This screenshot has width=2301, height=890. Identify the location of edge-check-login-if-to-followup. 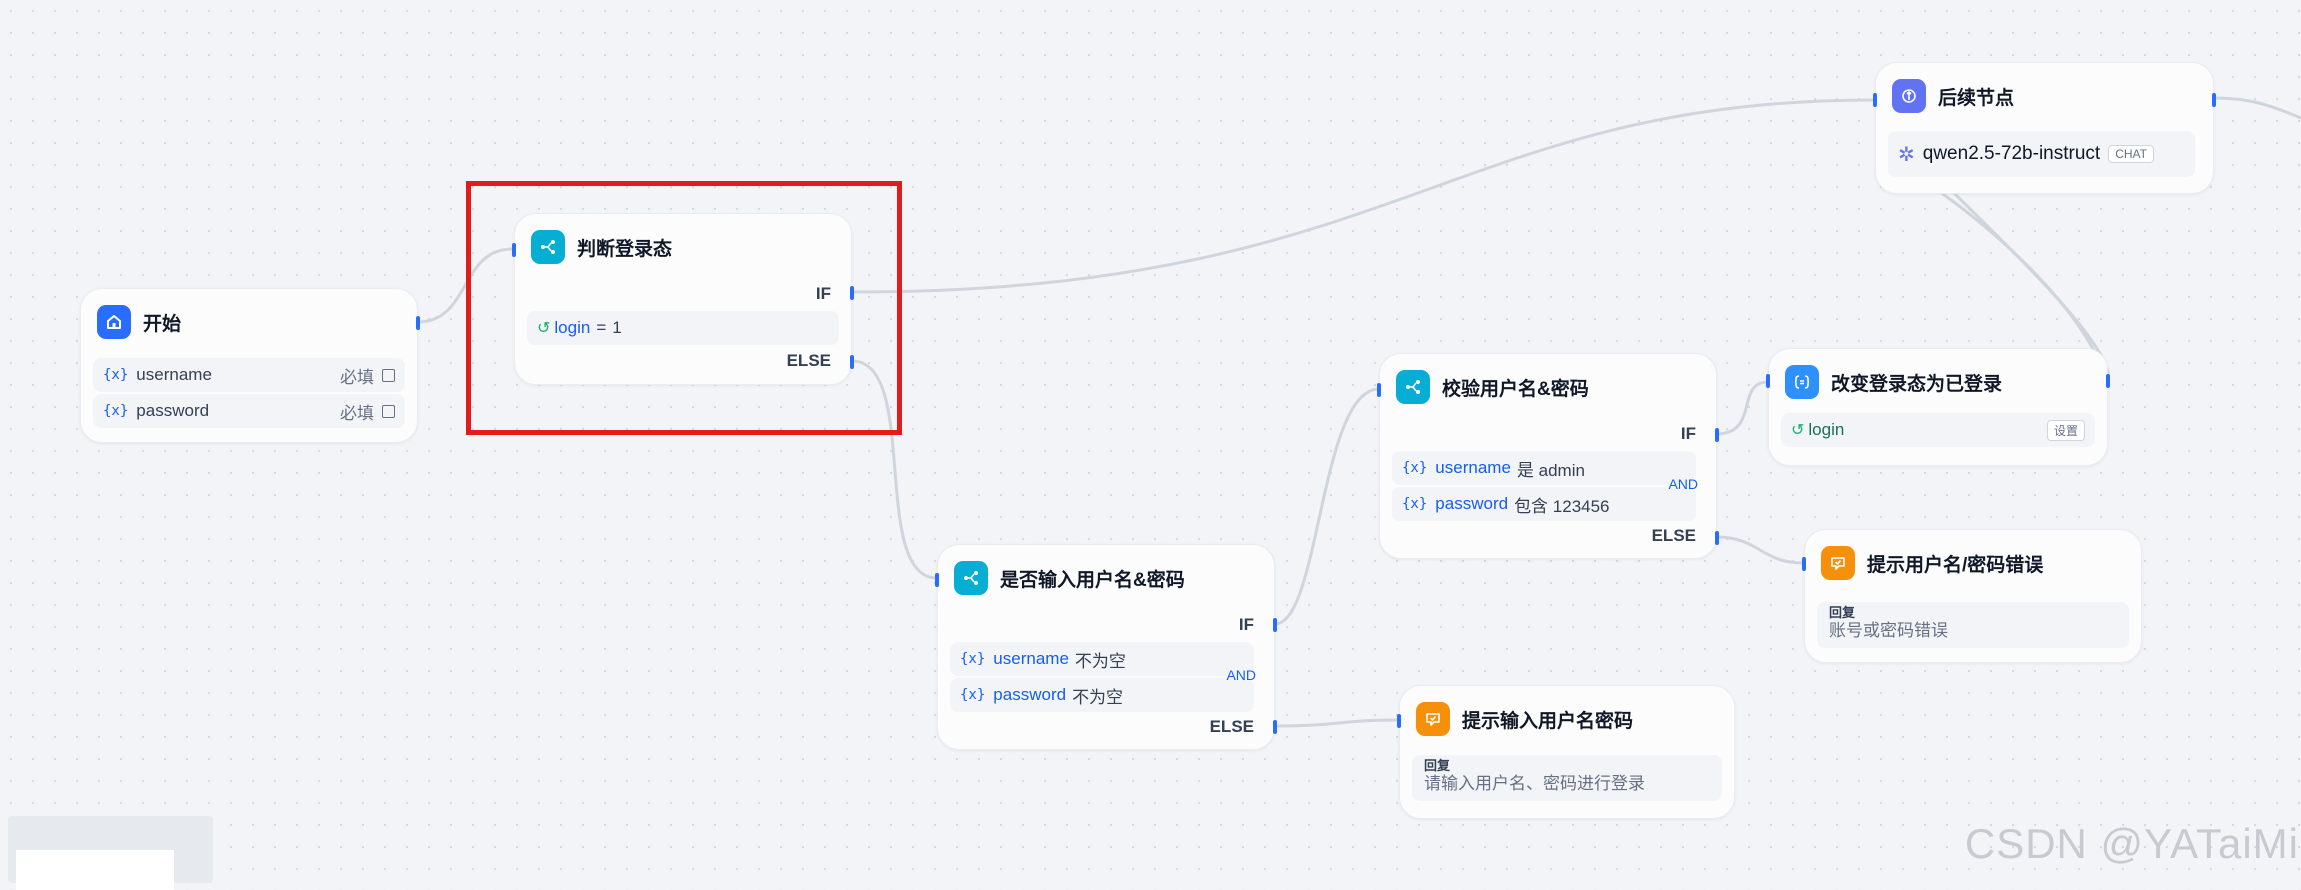
(1363, 196).